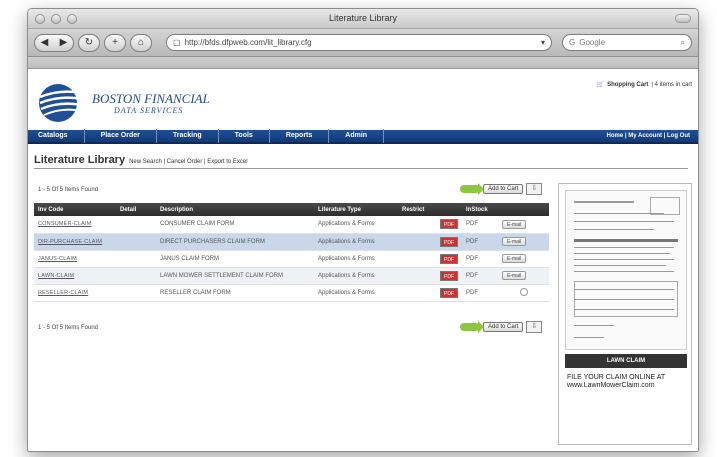 The image size is (717, 457). What do you see at coordinates (626, 361) in the screenshot?
I see `preview-label: LAWN CLAIM` at bounding box center [626, 361].